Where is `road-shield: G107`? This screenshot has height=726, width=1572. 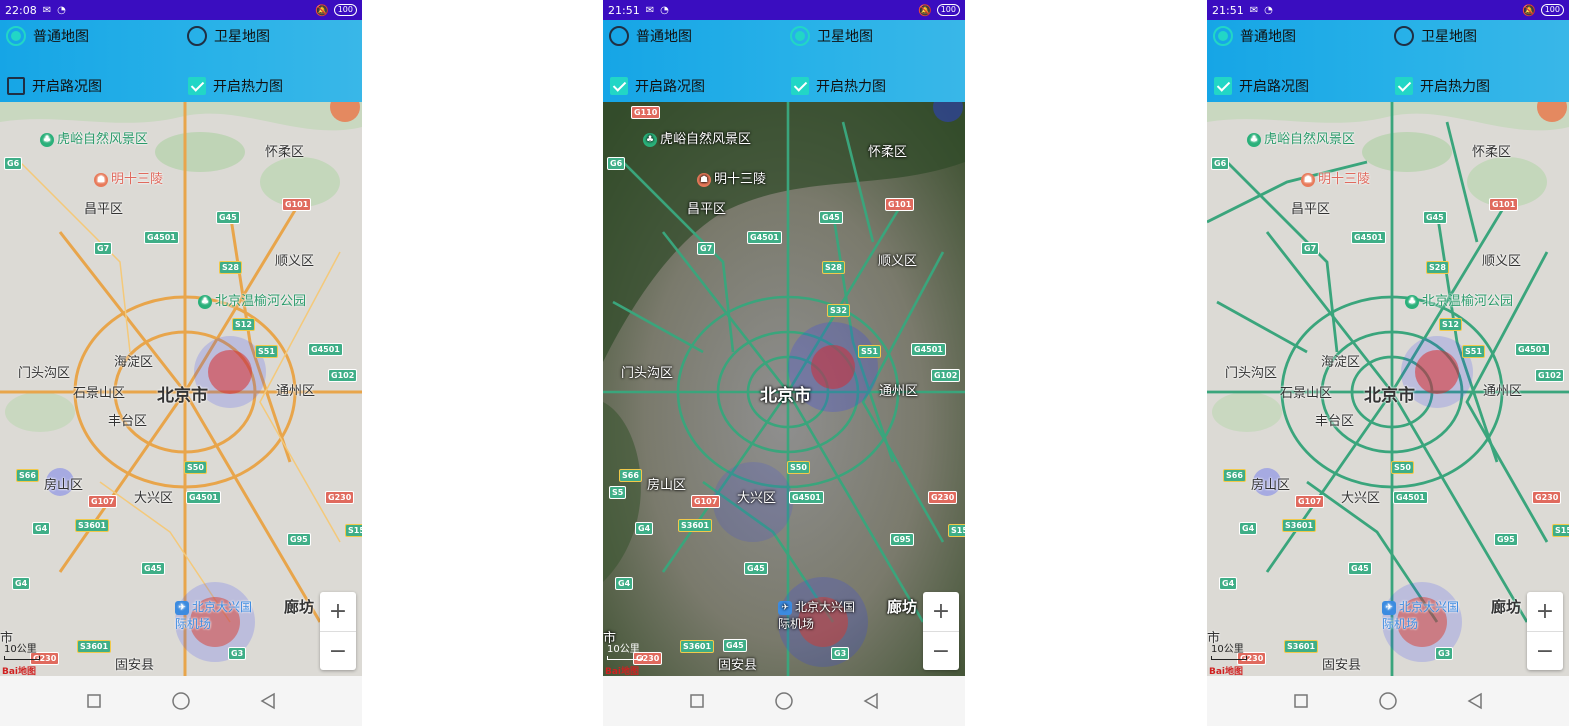 road-shield: G107 is located at coordinates (1310, 501).